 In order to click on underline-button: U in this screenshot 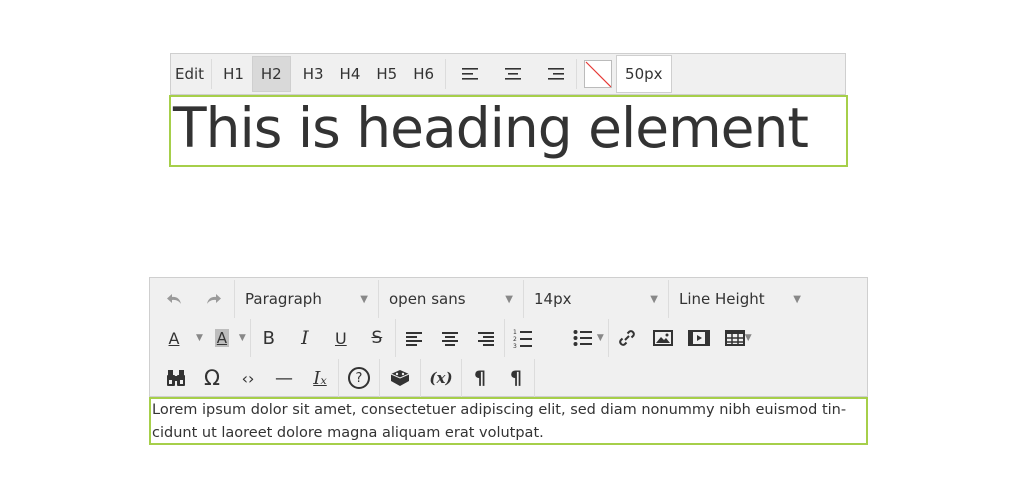, I will do `click(341, 338)`.